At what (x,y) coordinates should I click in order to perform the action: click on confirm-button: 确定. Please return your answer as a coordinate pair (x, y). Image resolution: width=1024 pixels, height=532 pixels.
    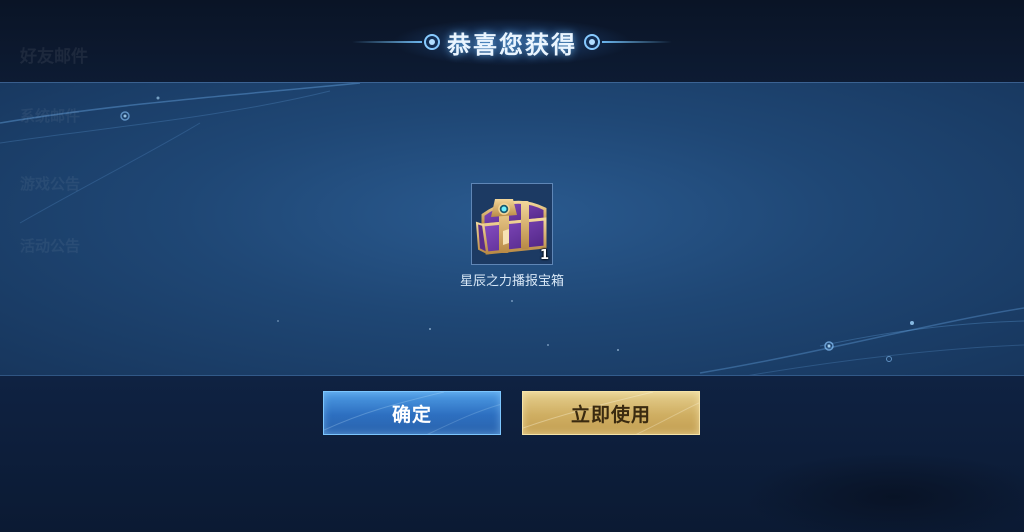
    Looking at the image, I should click on (412, 413).